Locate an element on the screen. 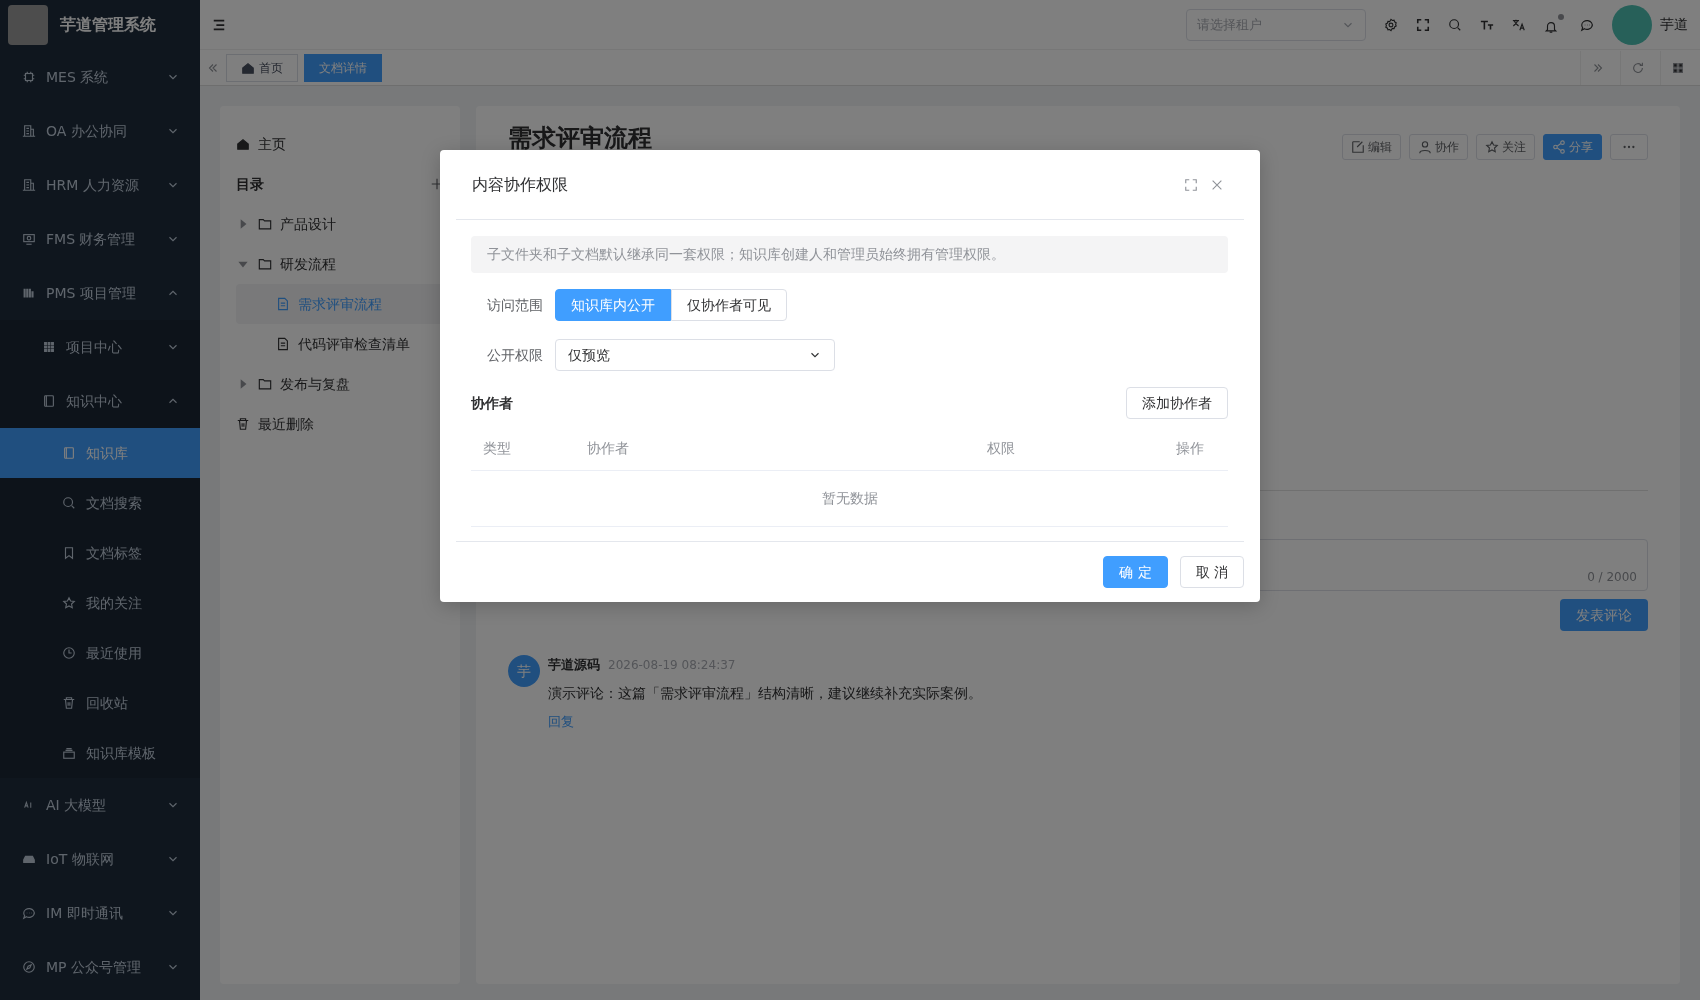  sidebar-item: 知识中心 is located at coordinates (100, 401).